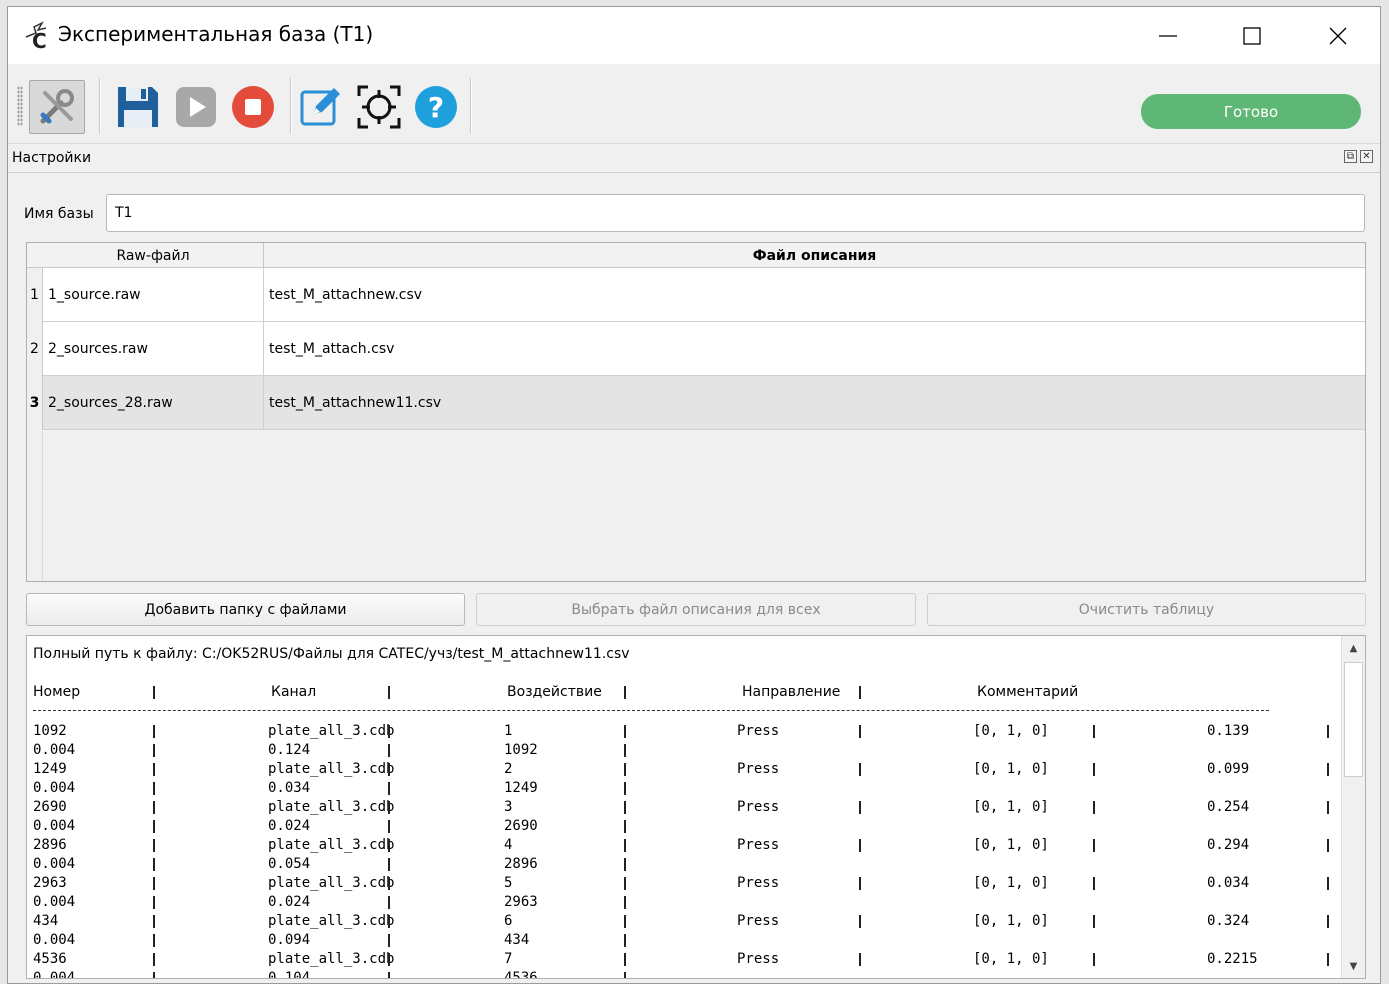  Describe the element at coordinates (814, 295) in the screenshot. I see `description-file-cell: test_M_attachnew.csv` at that location.